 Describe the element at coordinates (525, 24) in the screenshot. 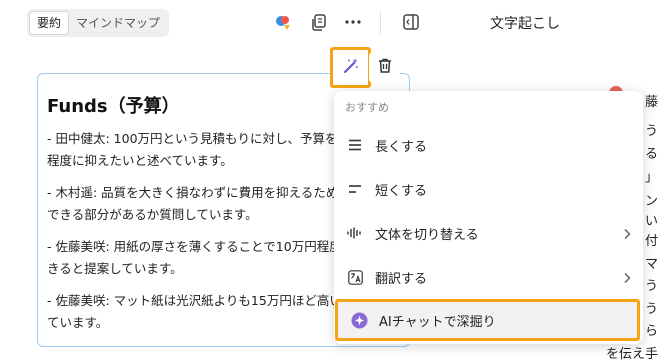

I see `transcript-title: 文字起こし` at that location.